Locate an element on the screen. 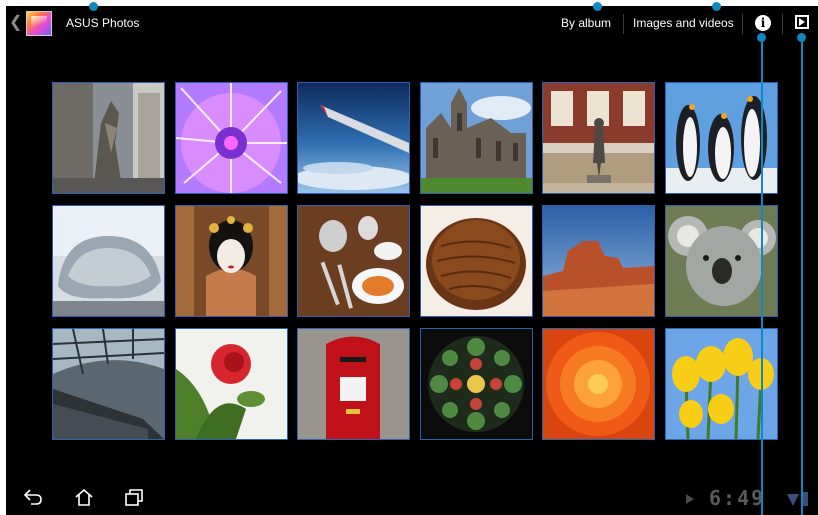 This screenshot has width=818, height=515. recent-apps-icon is located at coordinates (134, 497).